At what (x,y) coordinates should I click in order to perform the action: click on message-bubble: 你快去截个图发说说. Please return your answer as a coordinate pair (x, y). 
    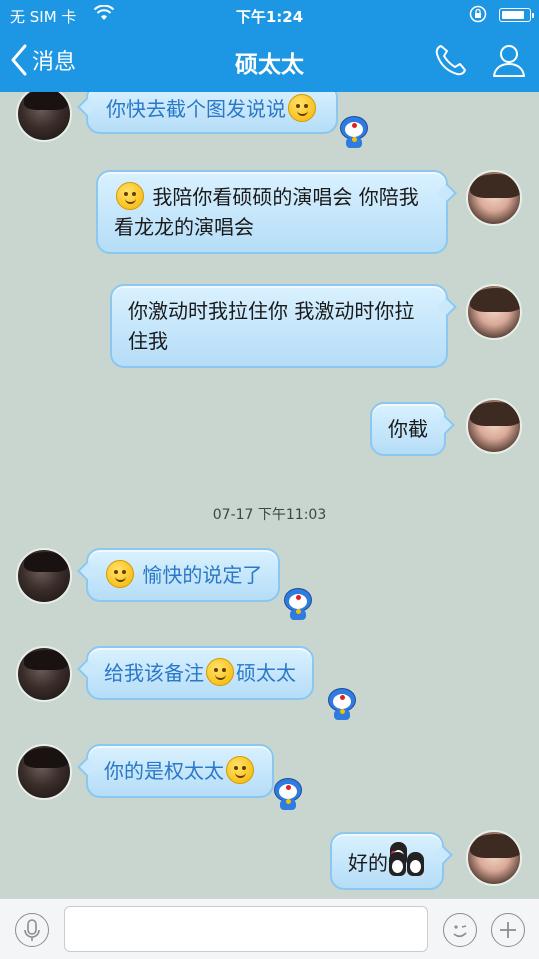
    Looking at the image, I should click on (207, 113).